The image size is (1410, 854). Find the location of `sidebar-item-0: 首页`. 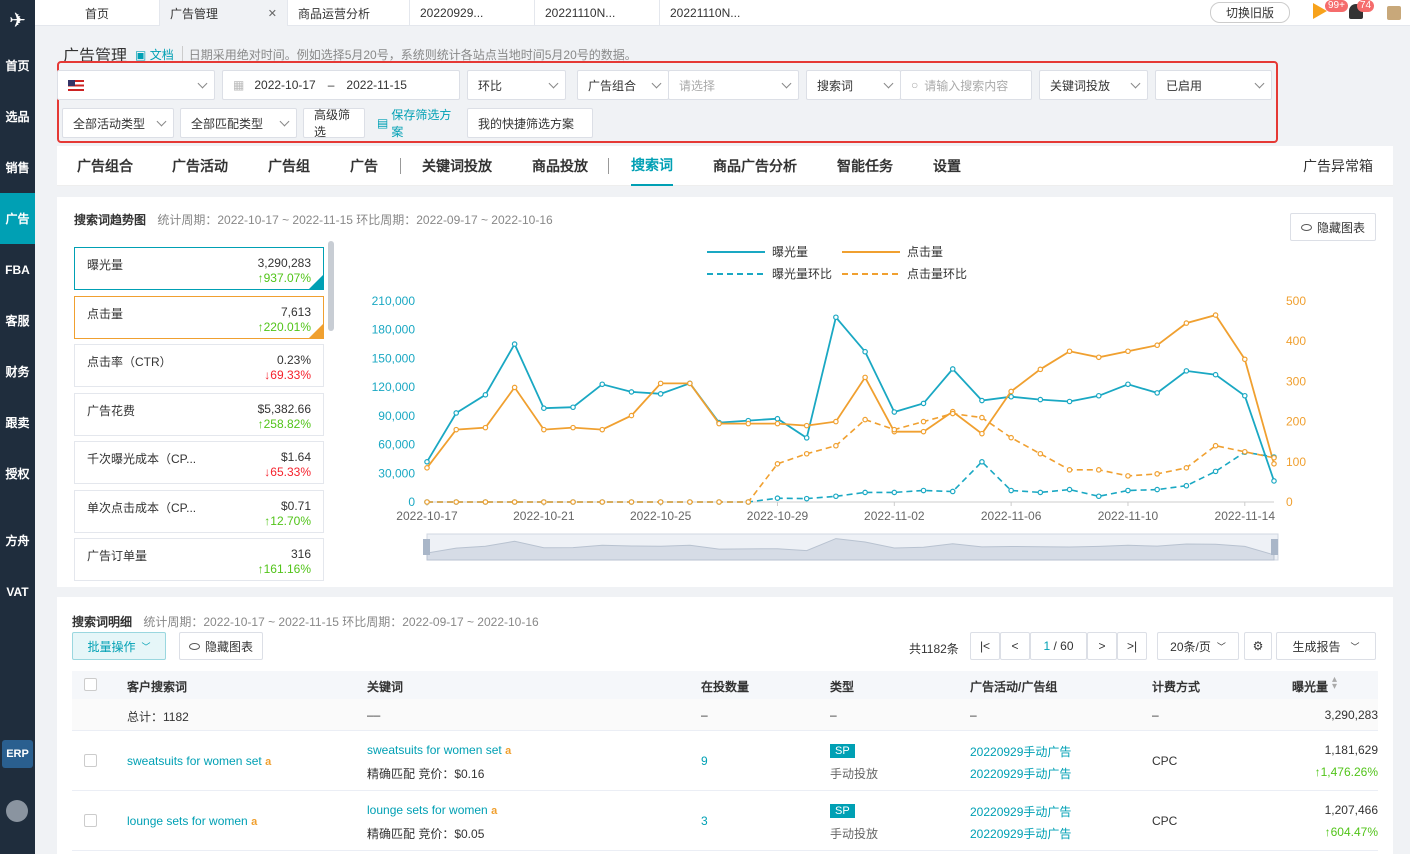

sidebar-item-0: 首页 is located at coordinates (17, 65).